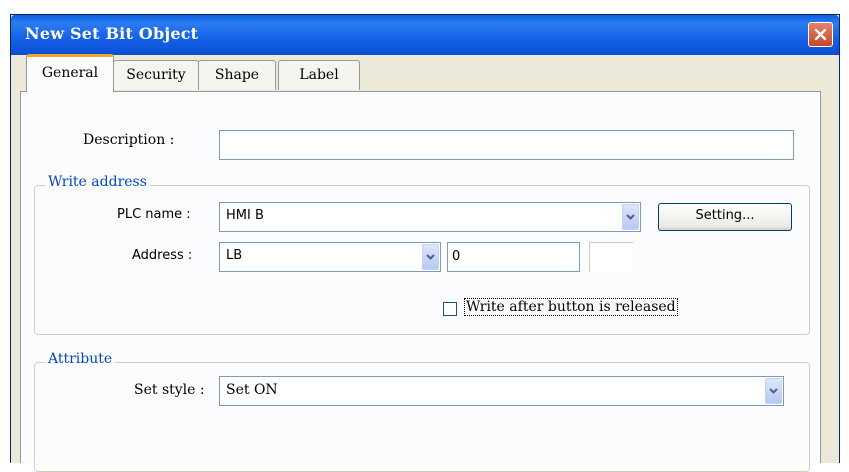 This screenshot has height=472, width=849. What do you see at coordinates (156, 75) in the screenshot?
I see `tab-security: Security` at bounding box center [156, 75].